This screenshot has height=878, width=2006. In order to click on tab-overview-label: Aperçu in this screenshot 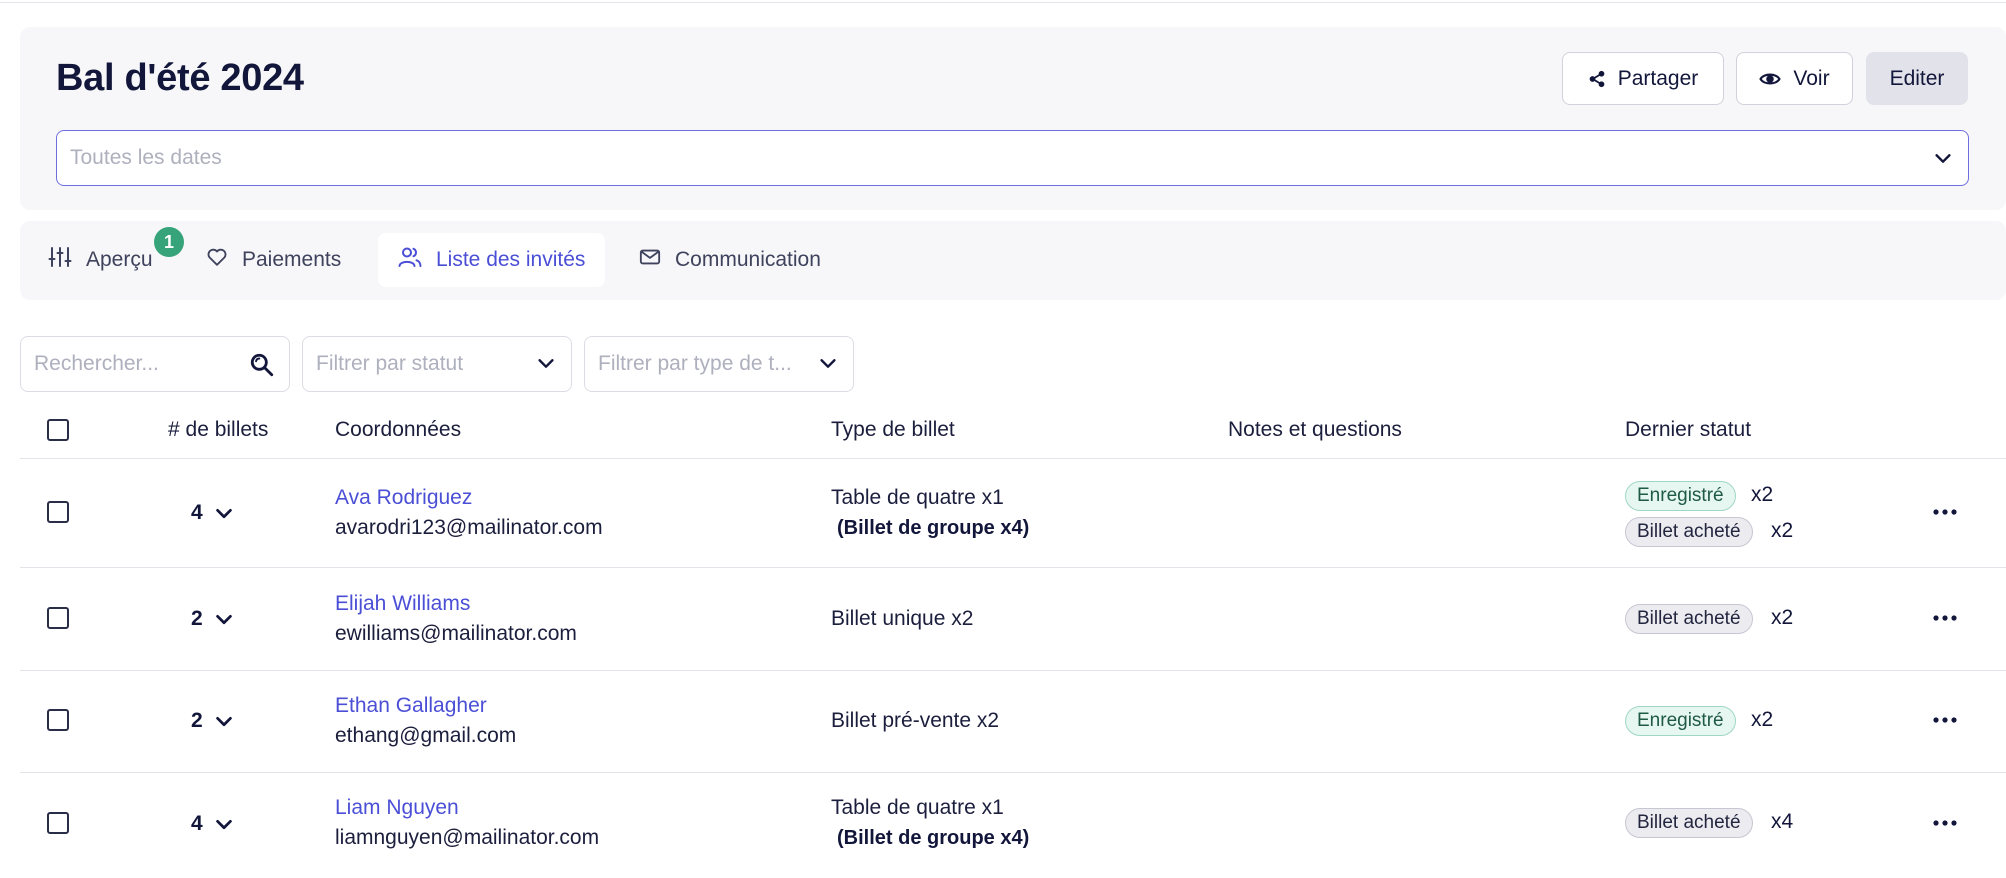, I will do `click(119, 259)`.